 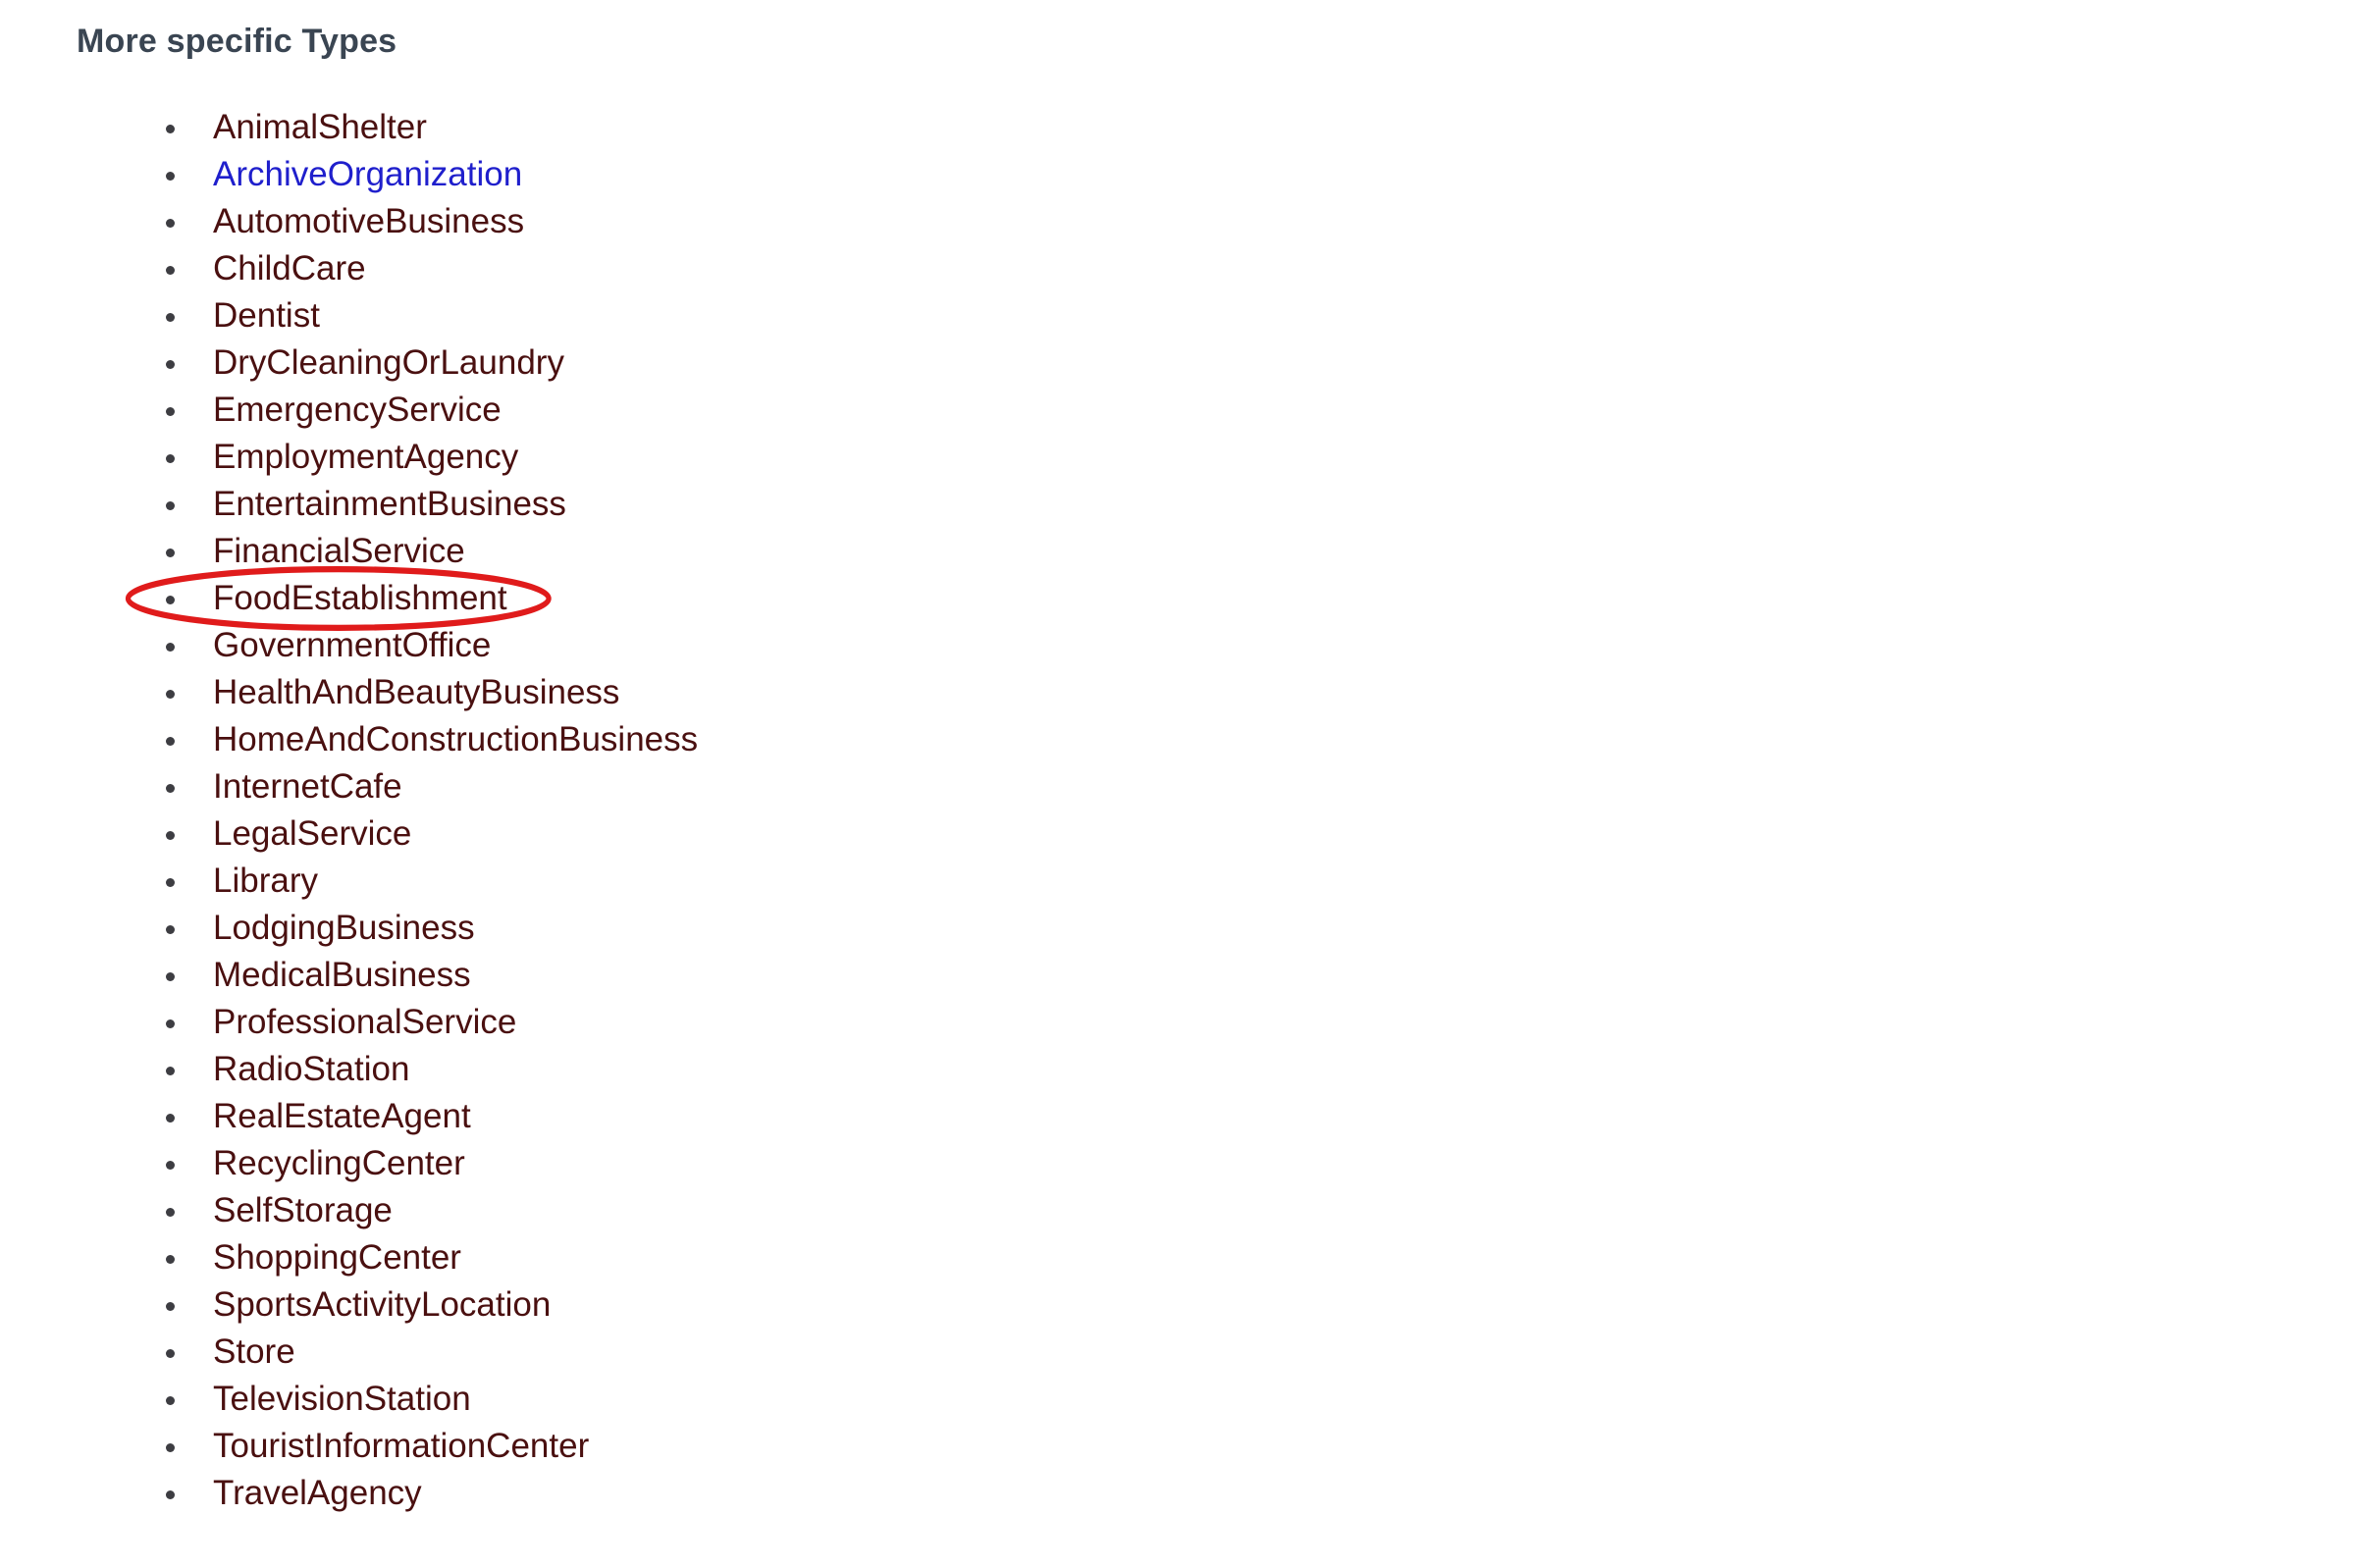 I want to click on type-link: ProfessionalService, so click(x=364, y=1022).